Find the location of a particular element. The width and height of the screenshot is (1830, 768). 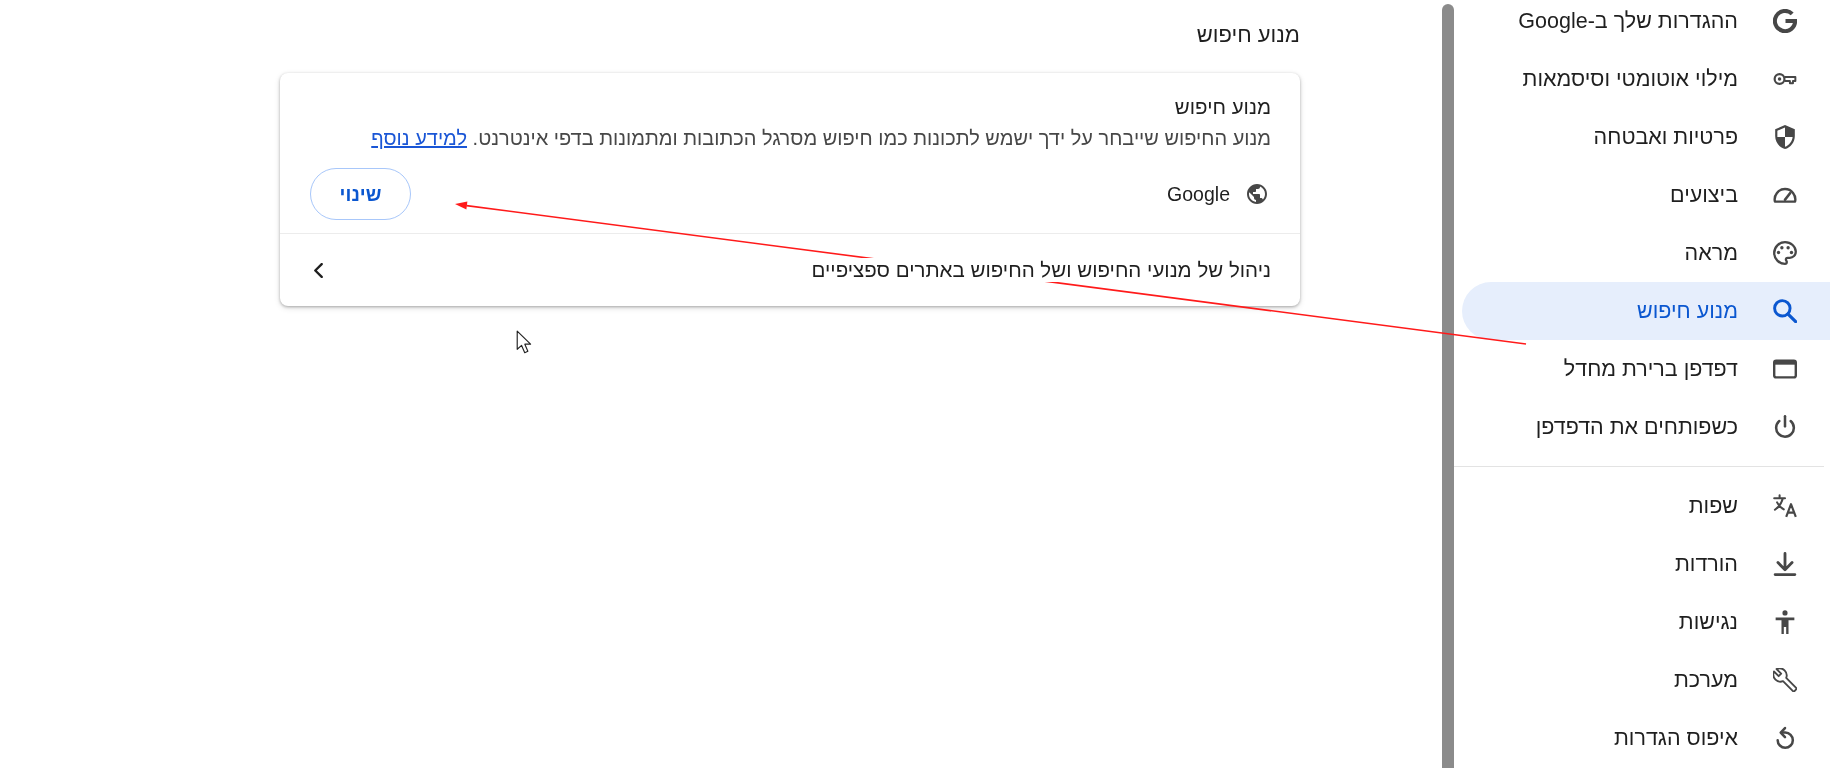

learn-more-link: למידע נוסף is located at coordinates (419, 138).